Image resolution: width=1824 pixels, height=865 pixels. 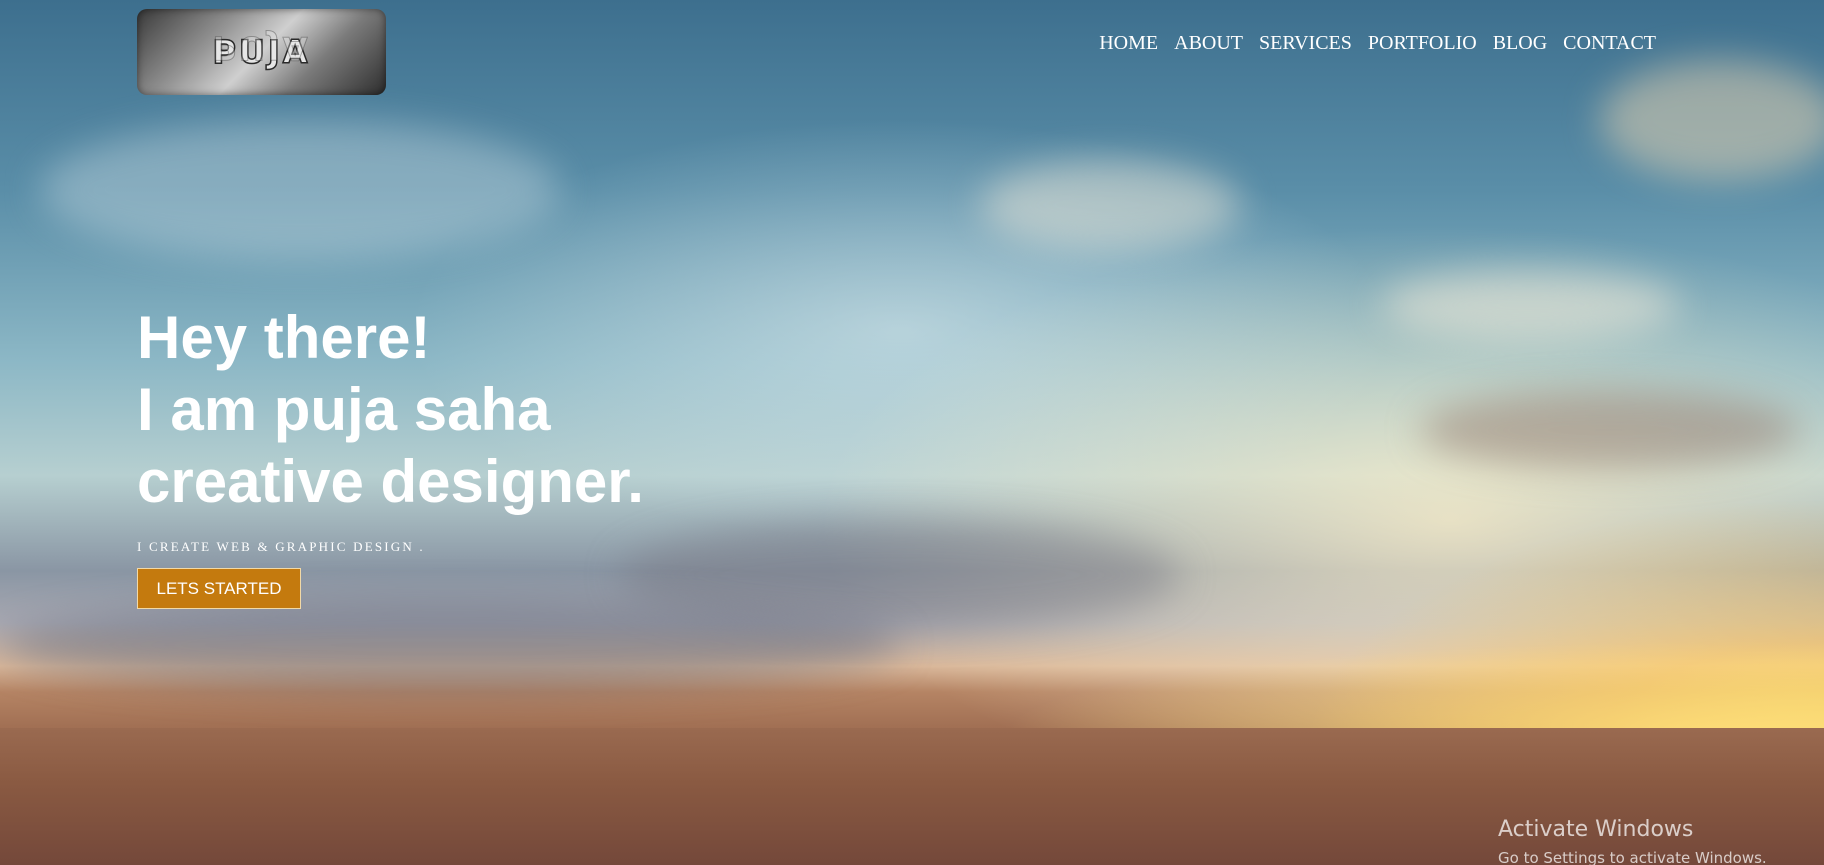 I want to click on nav-about: ABOUT, so click(x=1208, y=43).